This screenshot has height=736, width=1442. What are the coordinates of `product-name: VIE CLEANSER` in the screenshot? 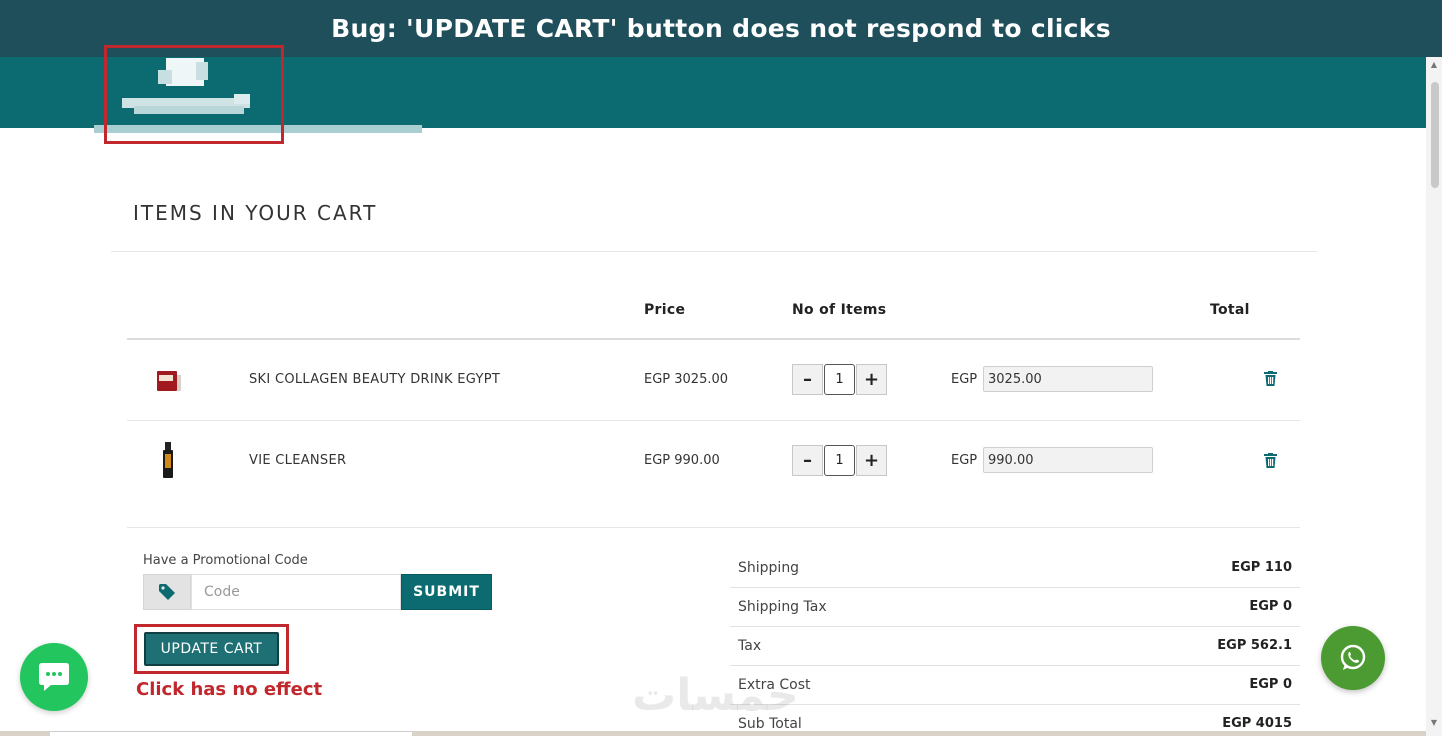 It's located at (297, 460).